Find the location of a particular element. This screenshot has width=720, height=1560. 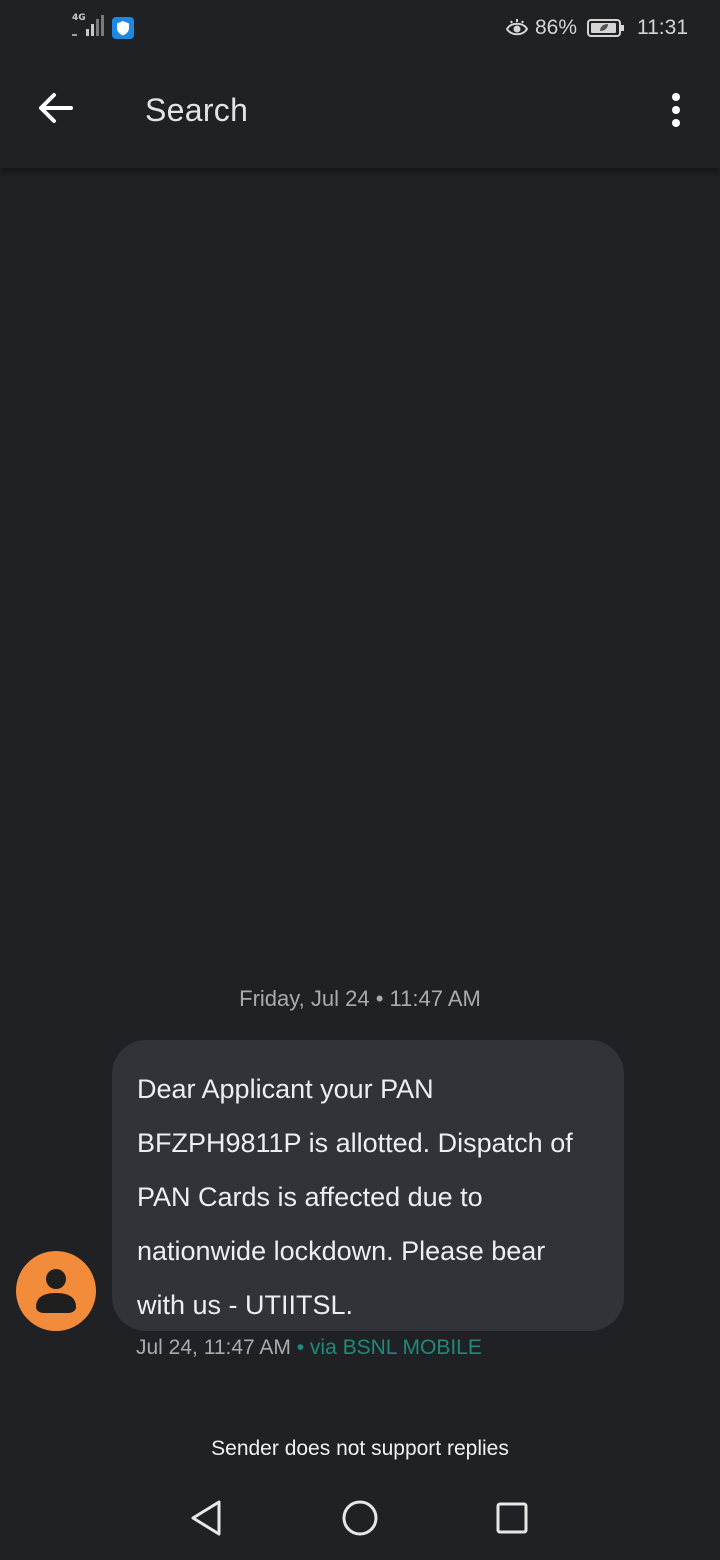

nav-back-button is located at coordinates (206, 1518).